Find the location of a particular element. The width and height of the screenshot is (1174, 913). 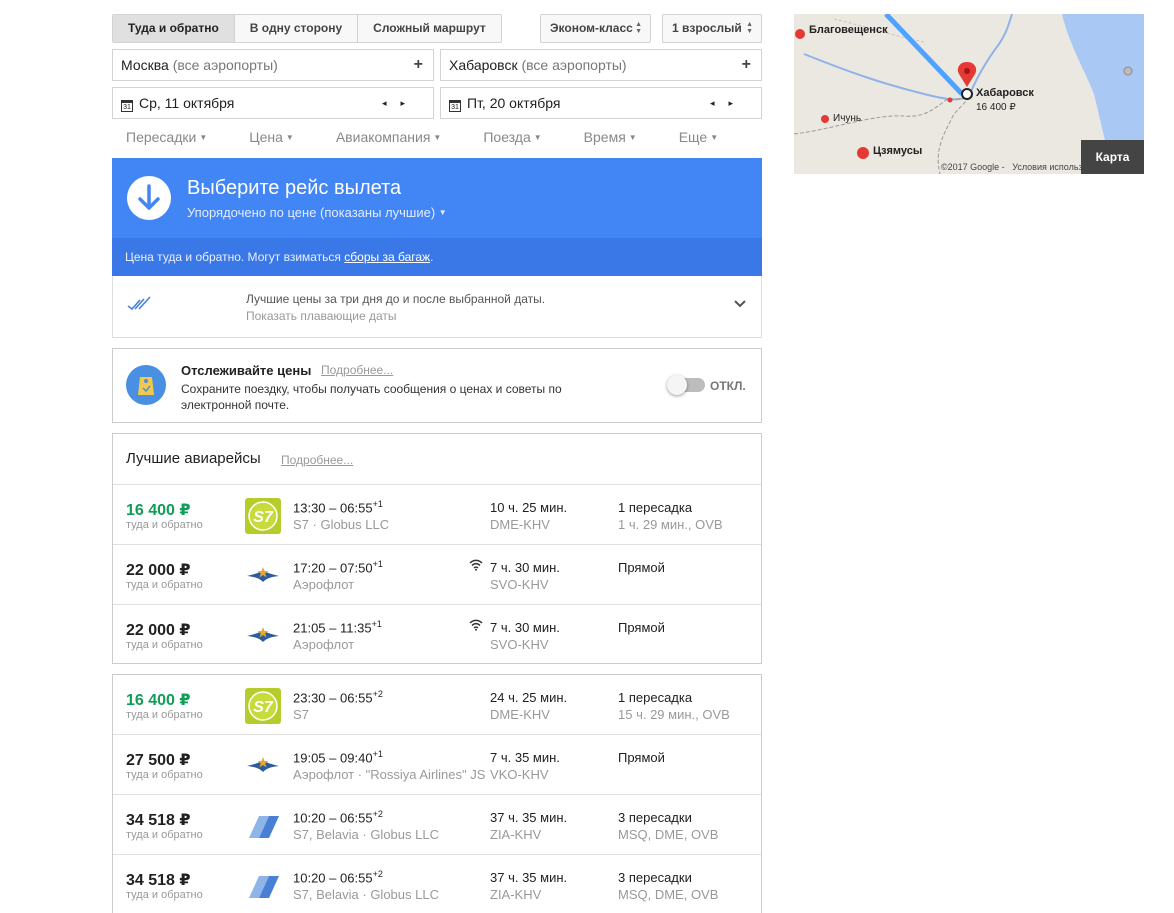

page-title: Выберите рейс вылета is located at coordinates (294, 188).